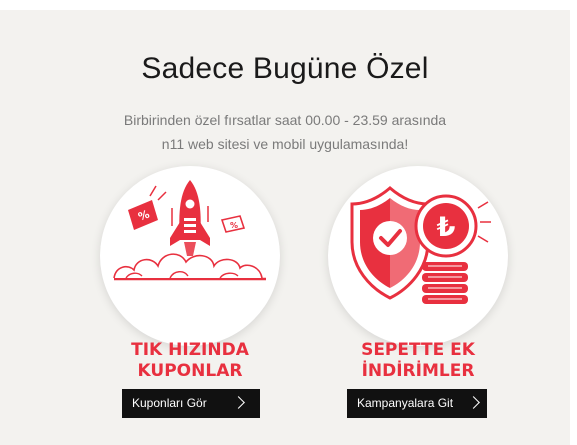  Describe the element at coordinates (190, 371) in the screenshot. I see `coupons-title-line-2: KUPONLAR` at that location.